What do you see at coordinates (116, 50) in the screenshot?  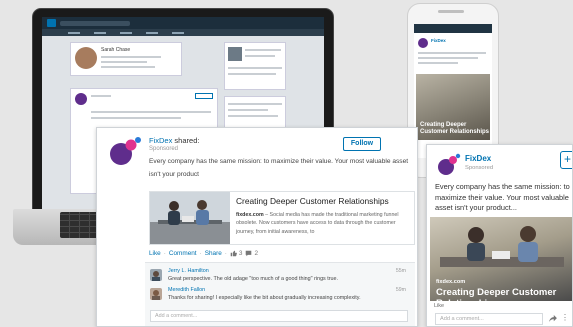 I see `profile-name: Sarah Chase` at bounding box center [116, 50].